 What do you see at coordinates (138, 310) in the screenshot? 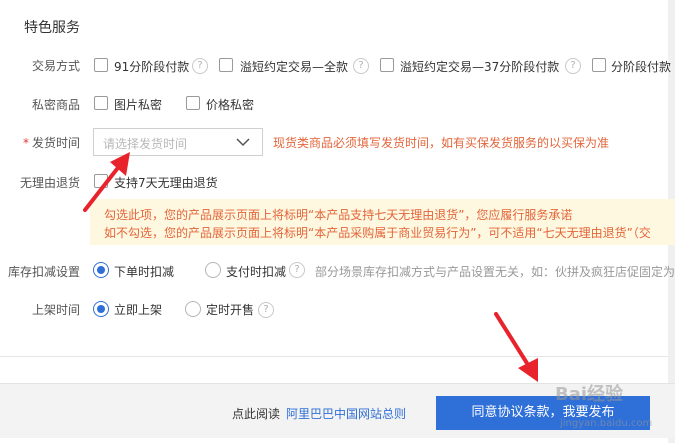
I see `list-now-label: 立即上架` at bounding box center [138, 310].